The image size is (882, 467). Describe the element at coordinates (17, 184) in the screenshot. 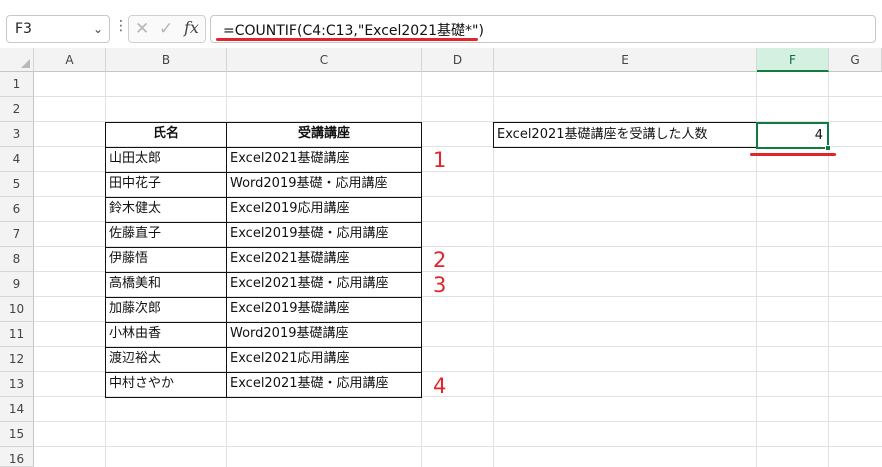

I see `row-header-5: 5` at that location.